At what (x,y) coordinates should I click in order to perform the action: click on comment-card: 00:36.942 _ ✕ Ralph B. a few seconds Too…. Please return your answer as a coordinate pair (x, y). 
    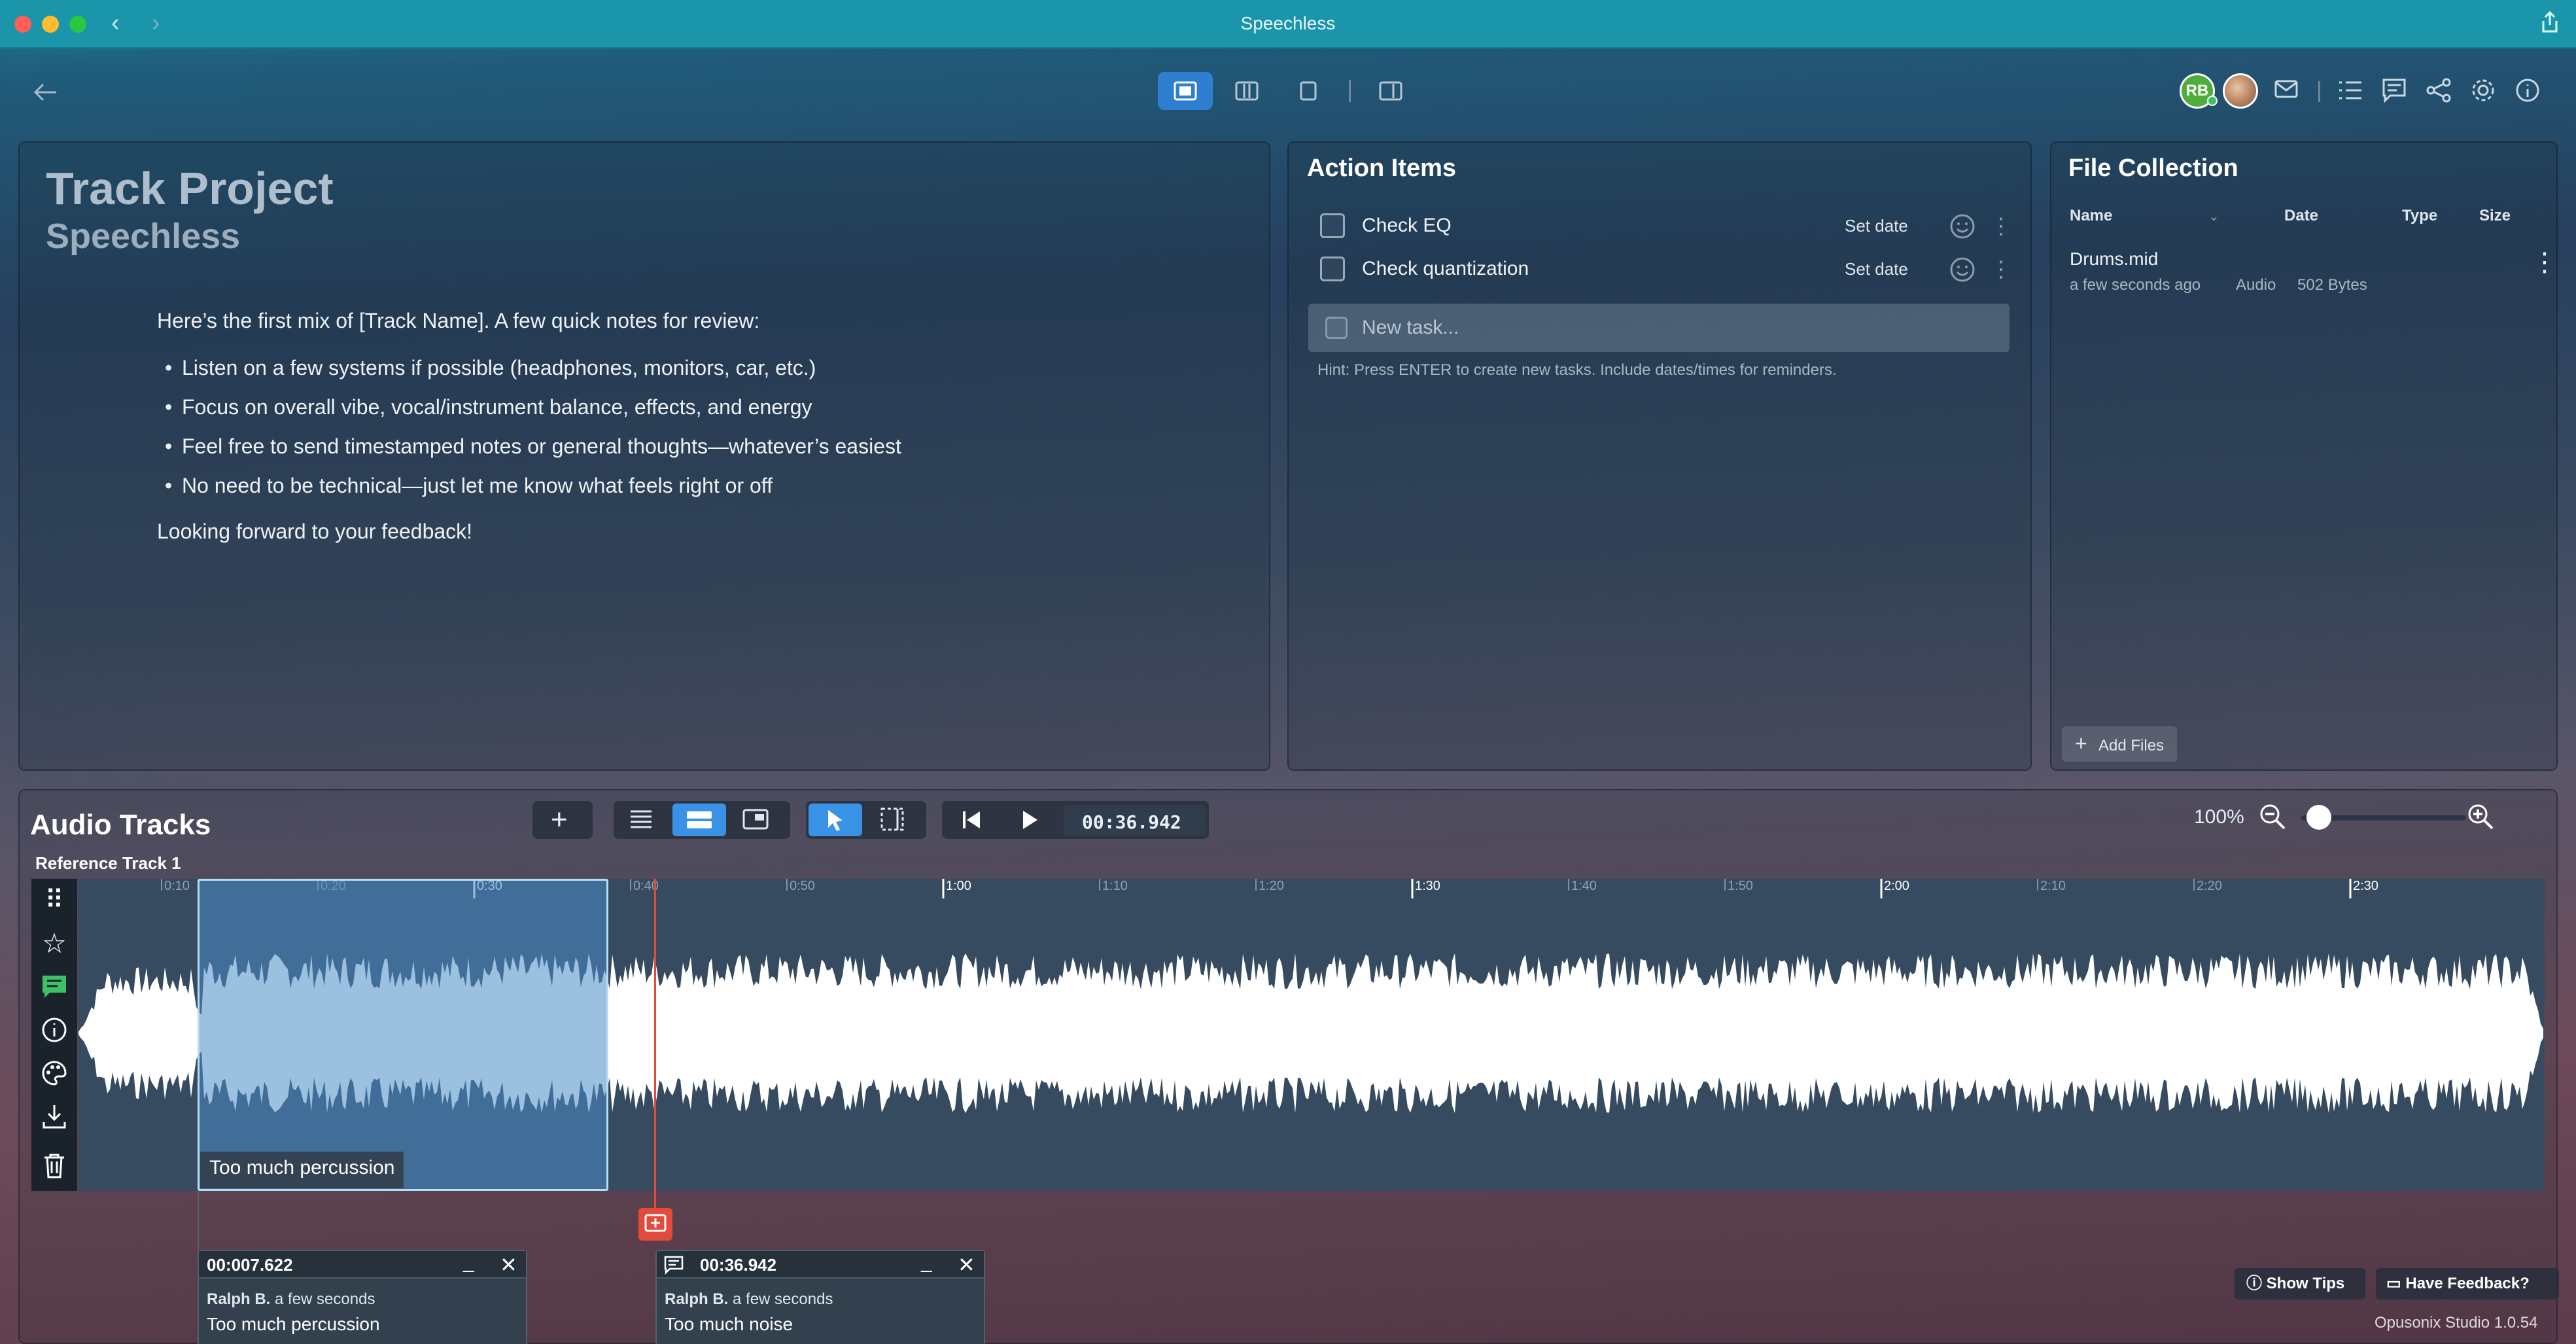
    Looking at the image, I should click on (820, 1297).